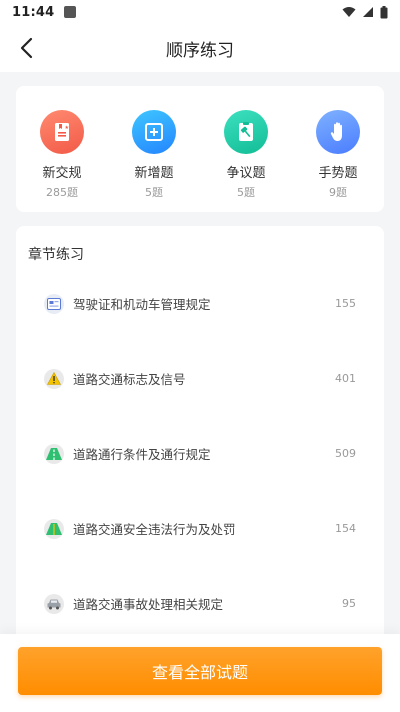 This screenshot has width=400, height=712. I want to click on chapter-name: 驾驶证和机动车管理规定, so click(142, 304).